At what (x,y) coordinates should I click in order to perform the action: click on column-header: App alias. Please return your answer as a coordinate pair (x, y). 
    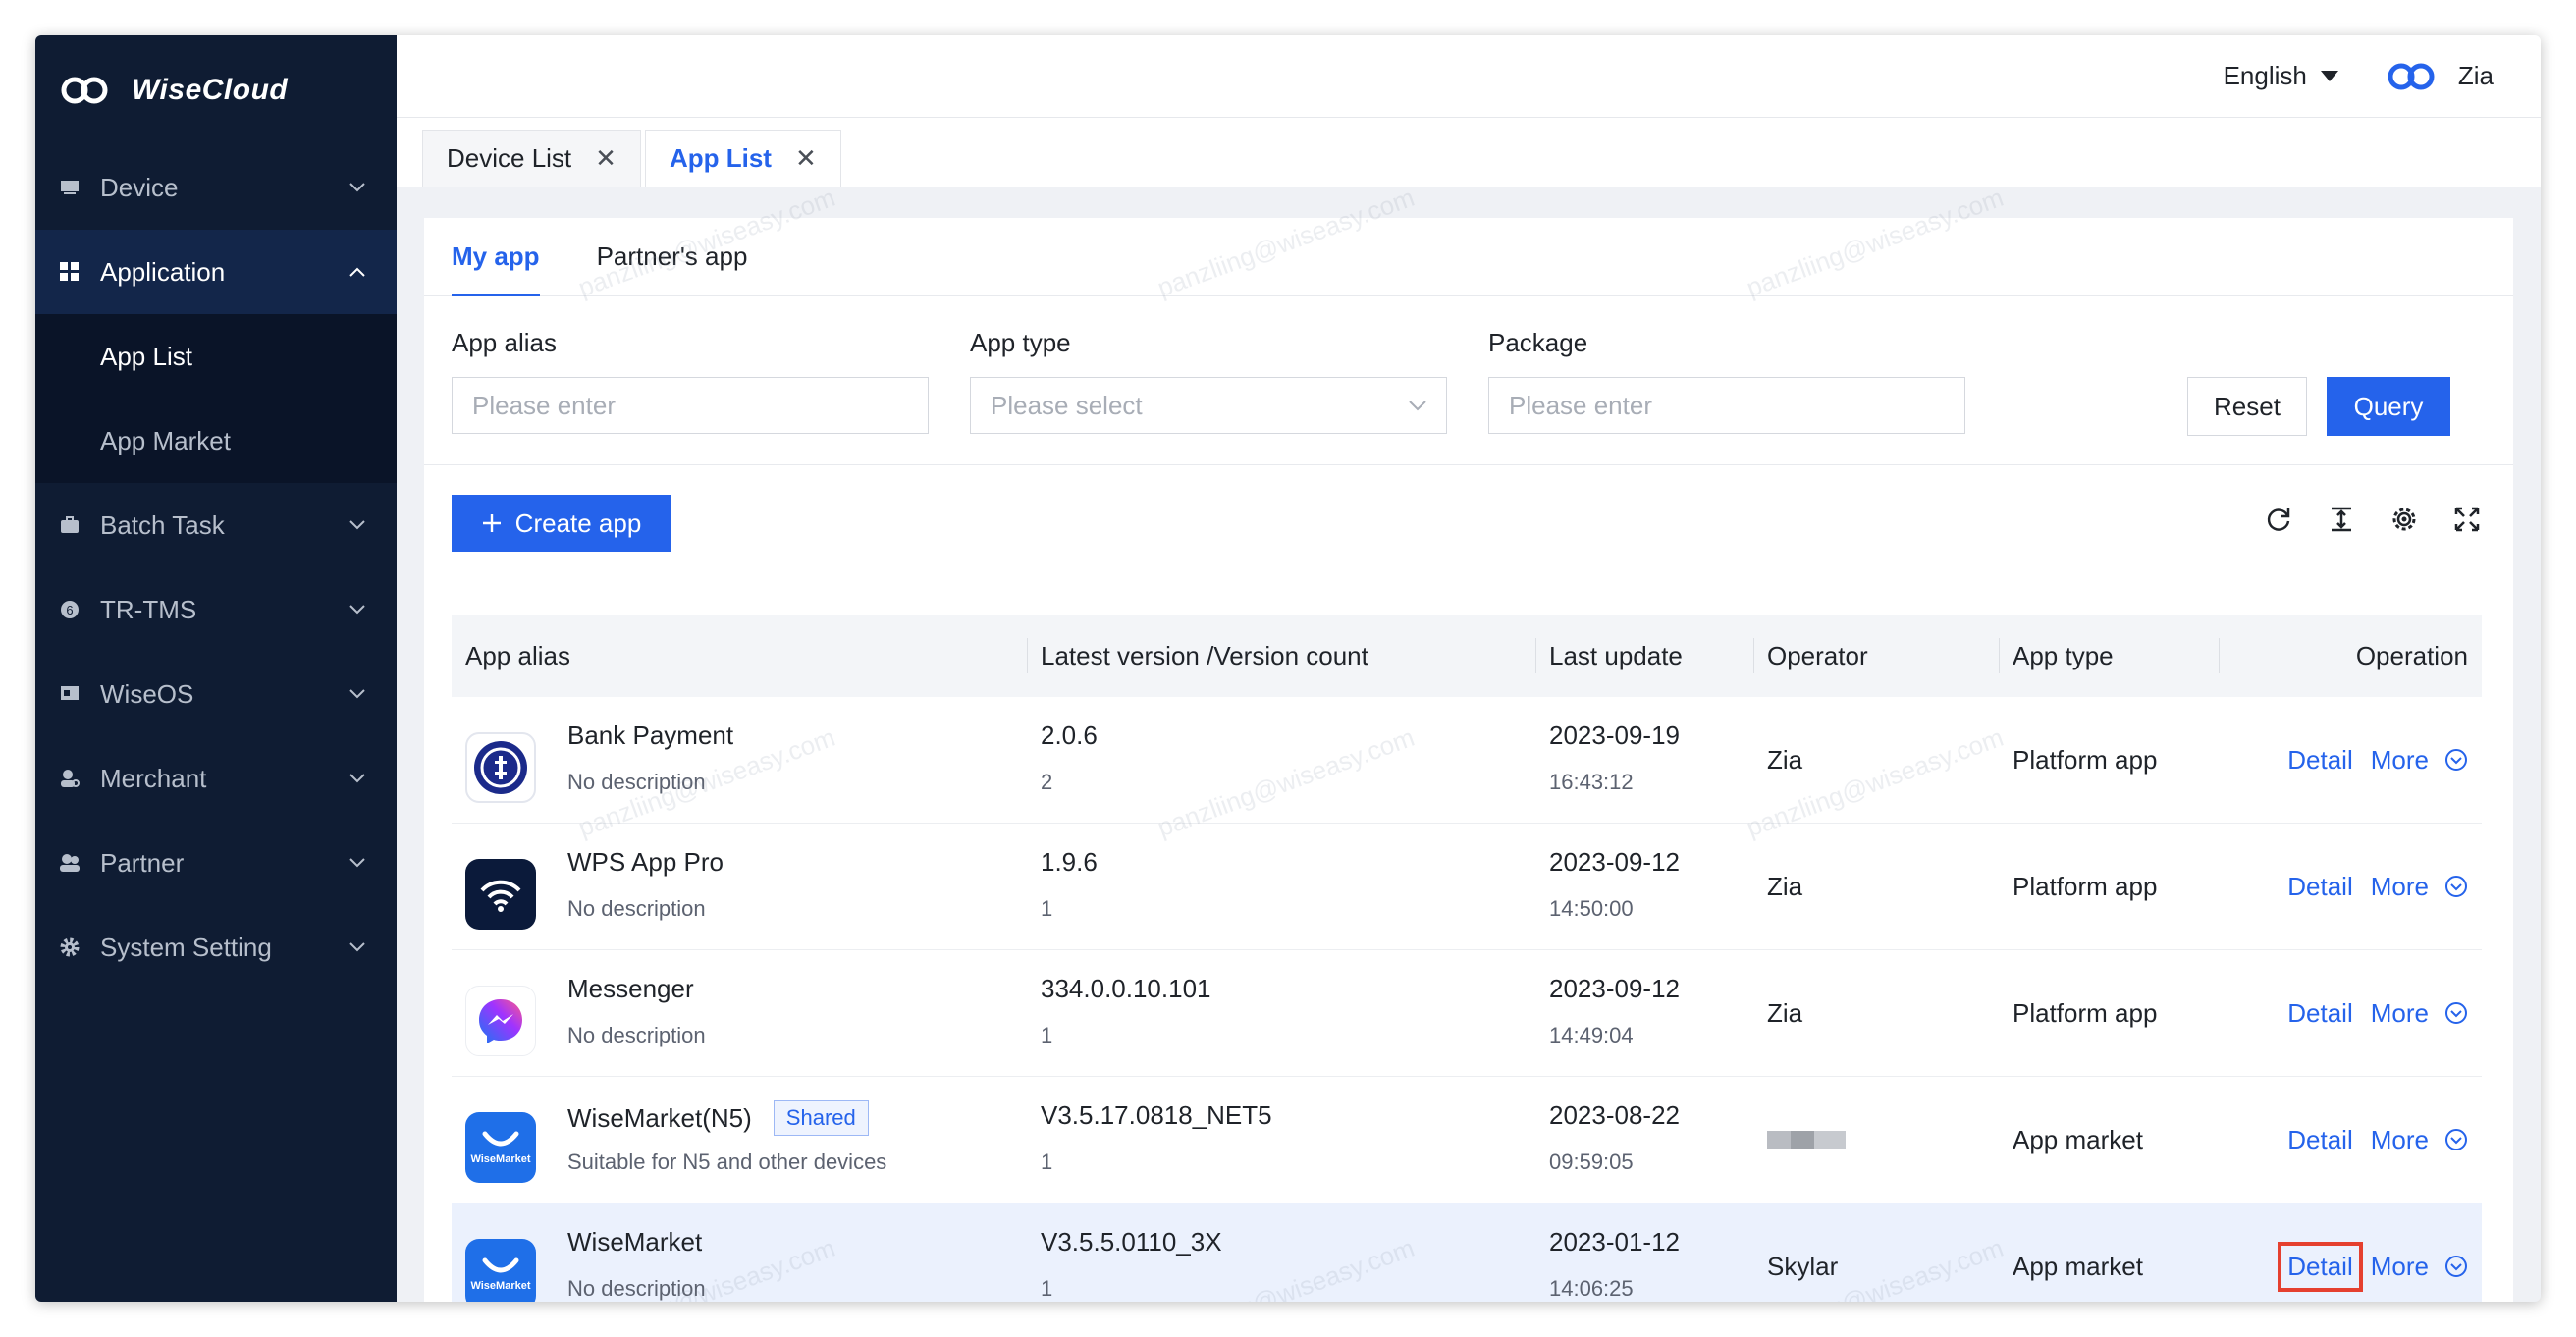
    Looking at the image, I should click on (739, 656).